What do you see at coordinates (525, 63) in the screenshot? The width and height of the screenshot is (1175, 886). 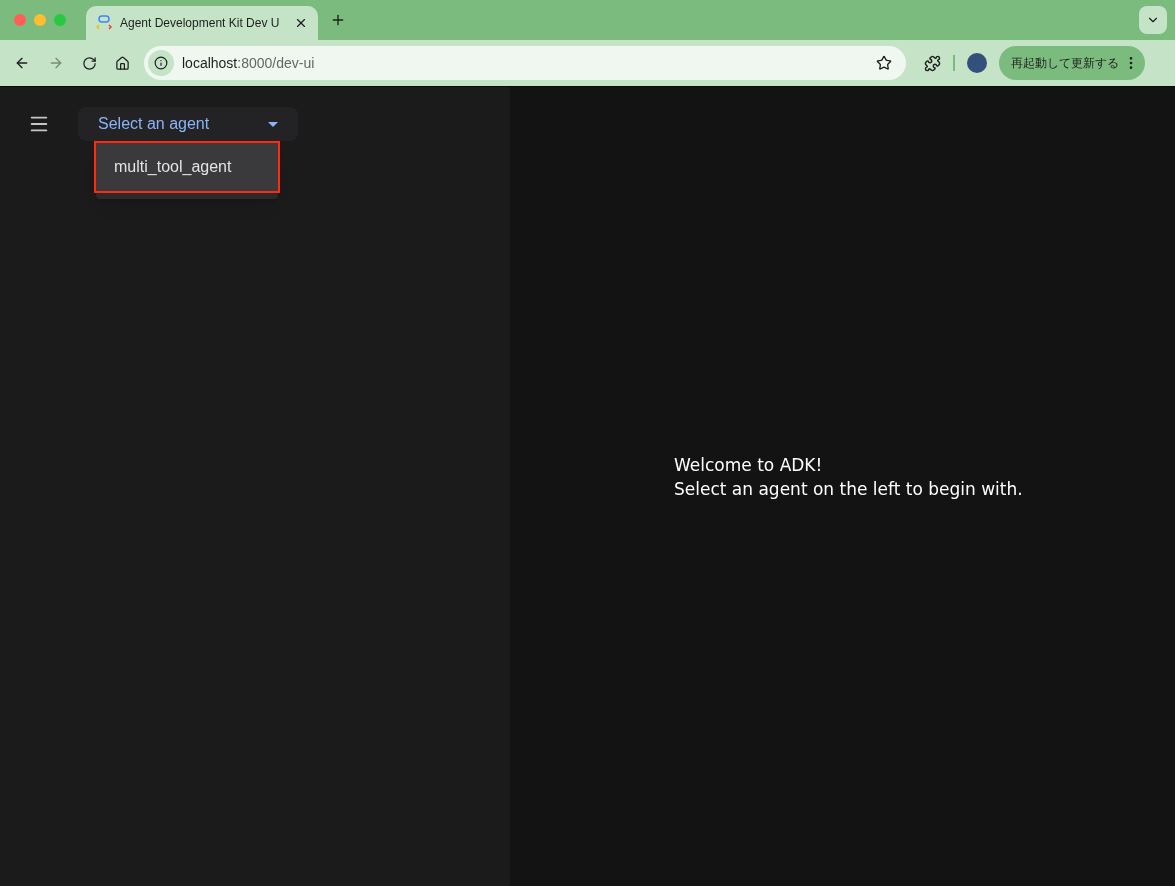 I see `address-bar: localhost:8000/dev-ui` at bounding box center [525, 63].